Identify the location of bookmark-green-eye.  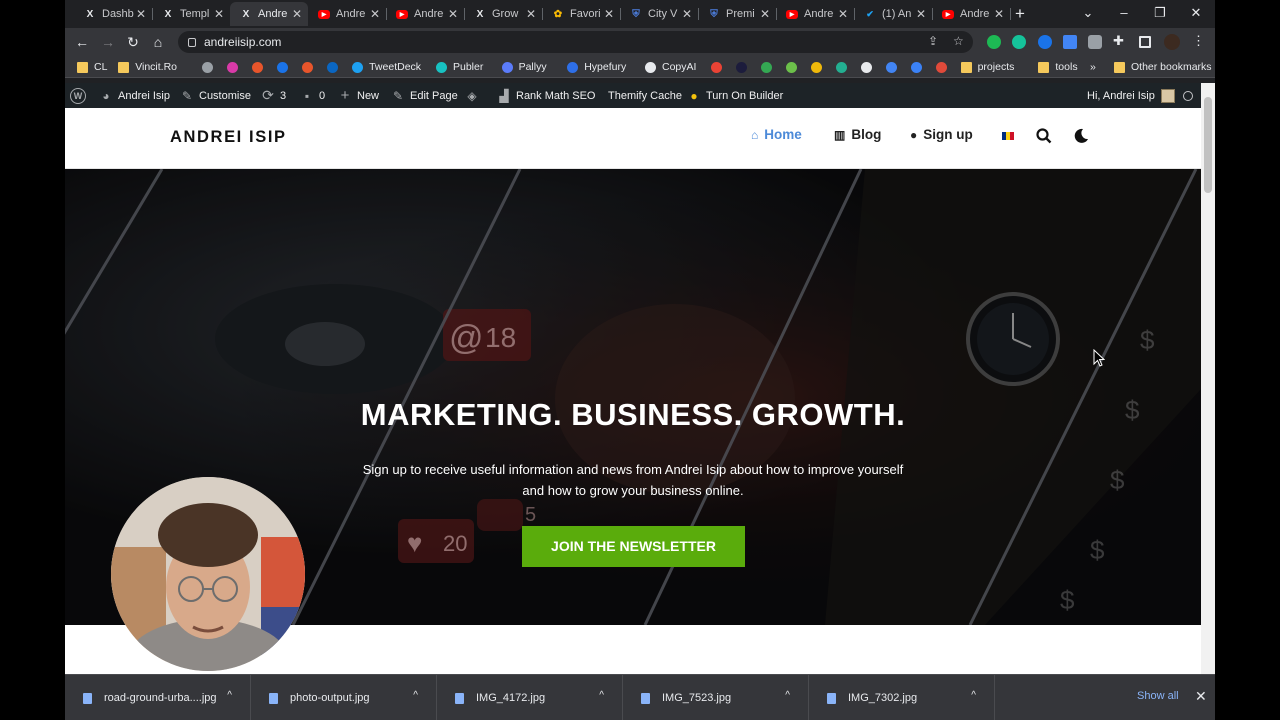
(794, 67).